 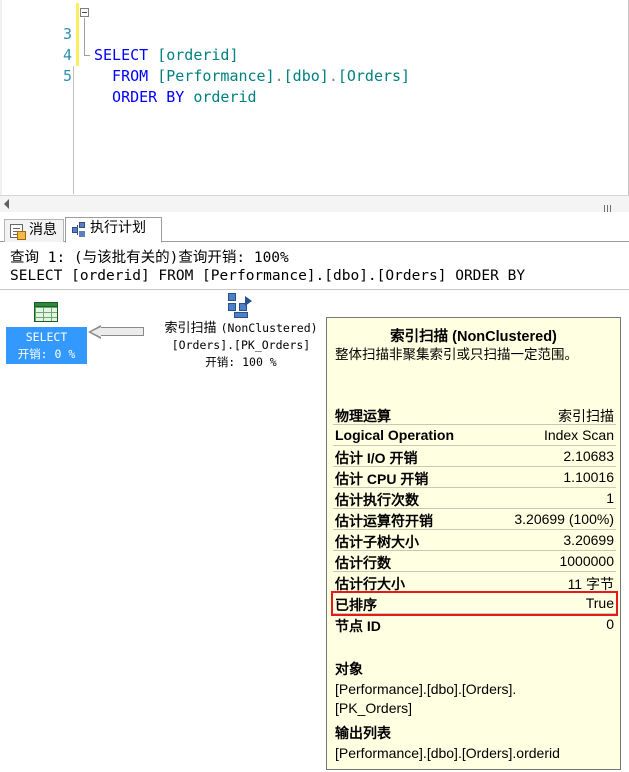 What do you see at coordinates (46, 345) in the screenshot?
I see `select-node: SELECT 开销: 0 %` at bounding box center [46, 345].